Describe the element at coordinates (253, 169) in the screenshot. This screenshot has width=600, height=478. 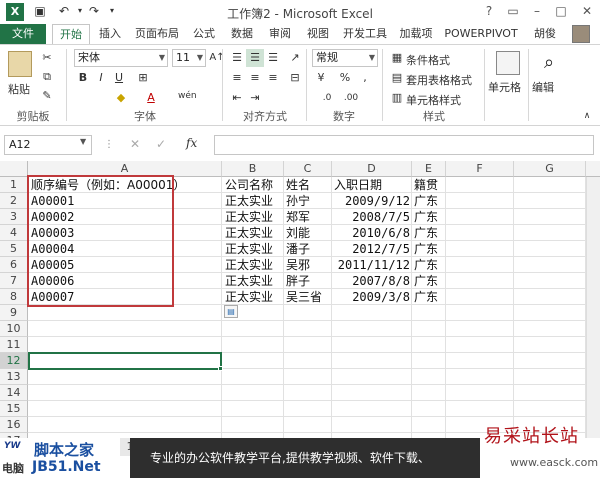
I see `column-header-b: B` at that location.